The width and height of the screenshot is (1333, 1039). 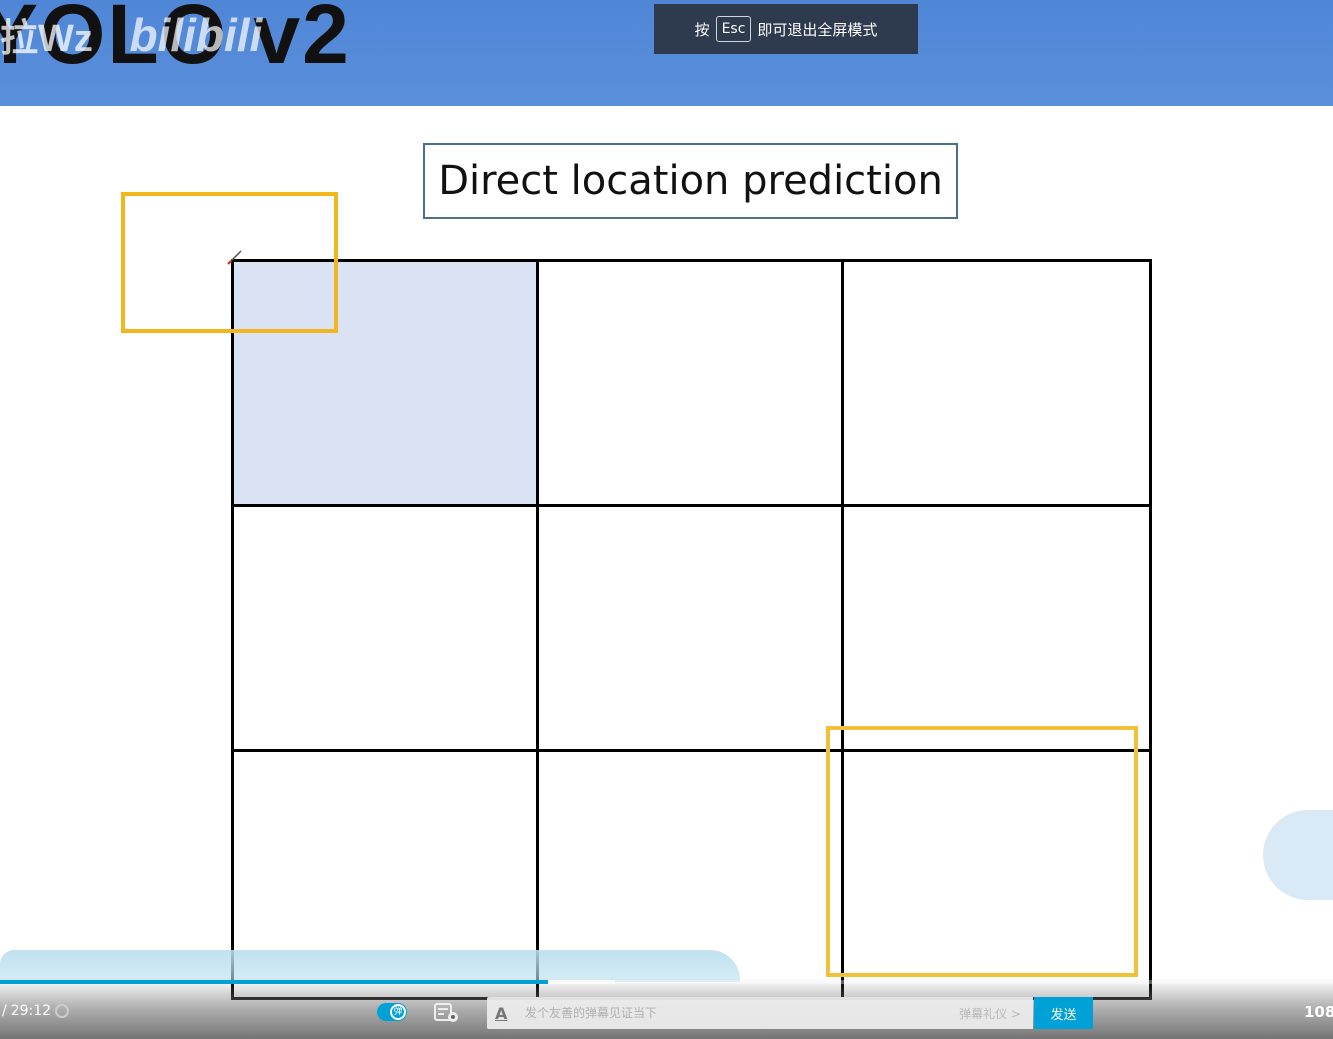 I want to click on danmaku-input, so click(x=737, y=1013).